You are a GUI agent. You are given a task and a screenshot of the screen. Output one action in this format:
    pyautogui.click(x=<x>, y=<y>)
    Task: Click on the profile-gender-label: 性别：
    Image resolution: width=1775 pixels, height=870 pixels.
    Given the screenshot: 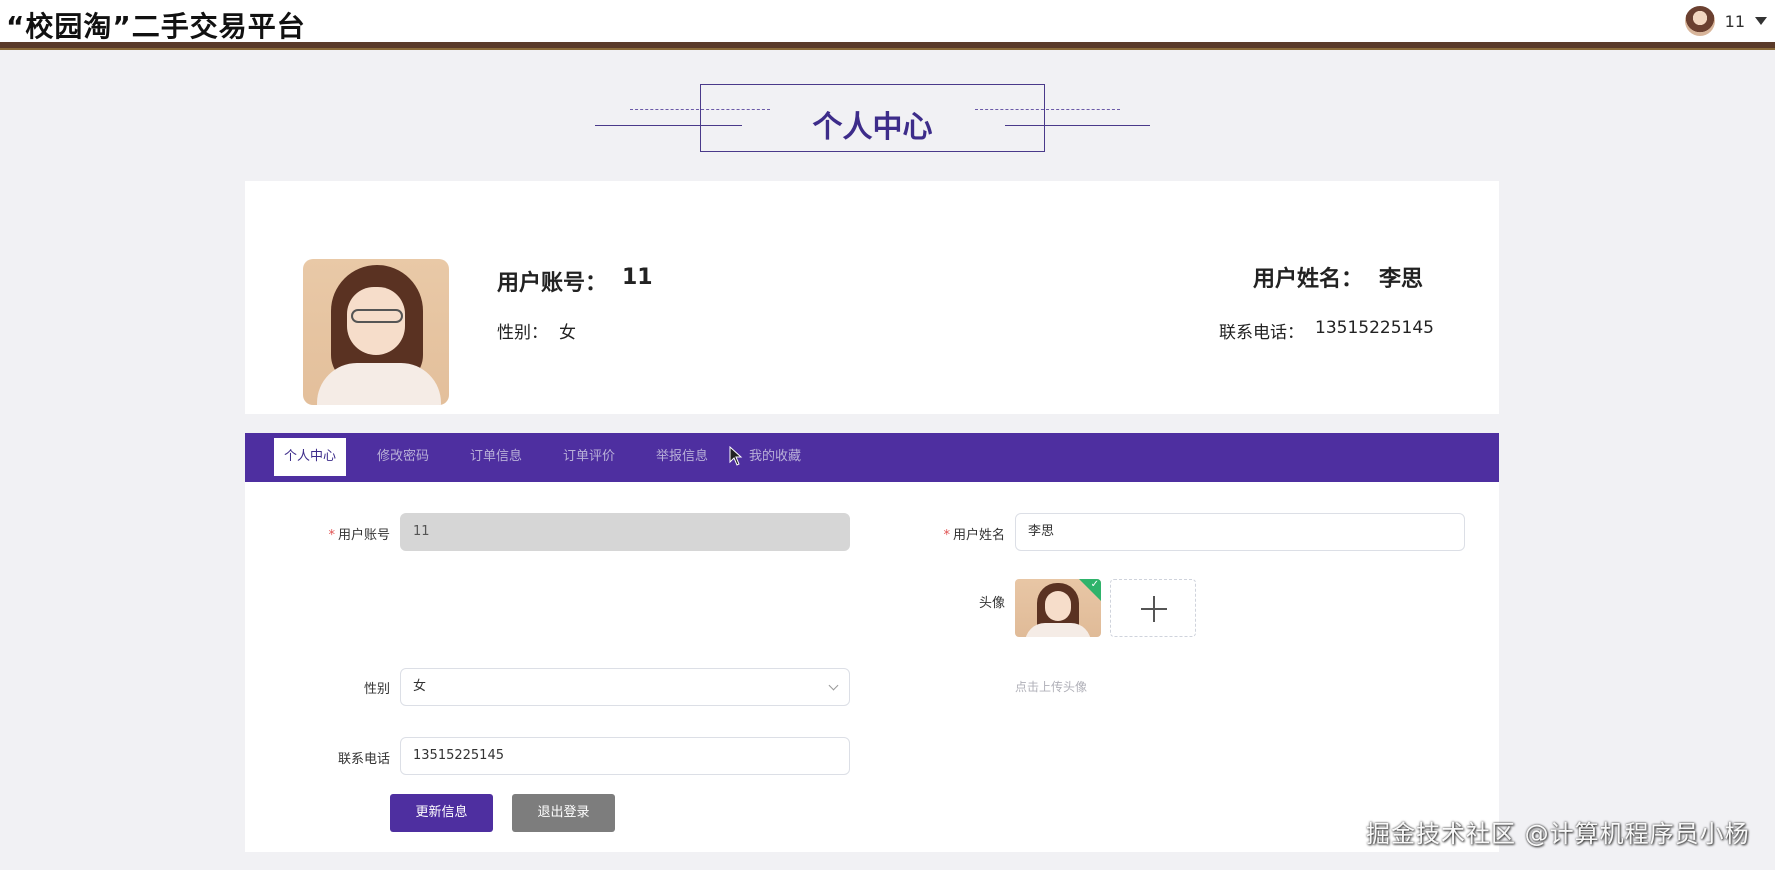 What is the action you would take?
    pyautogui.click(x=522, y=333)
    